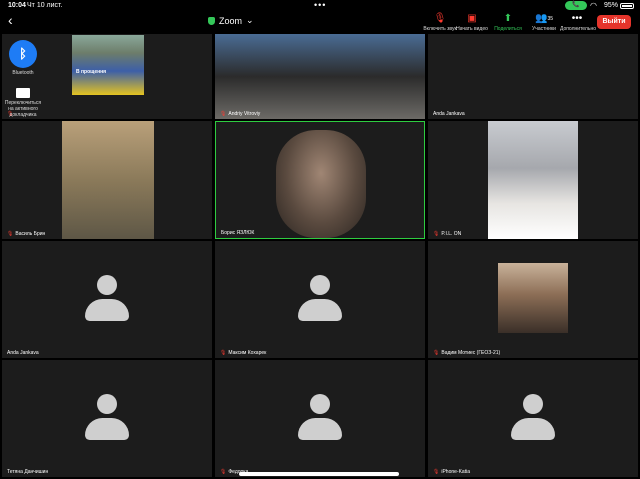 The width and height of the screenshot is (640, 479). Describe the element at coordinates (108, 65) in the screenshot. I see `participant-video: В прощення` at that location.